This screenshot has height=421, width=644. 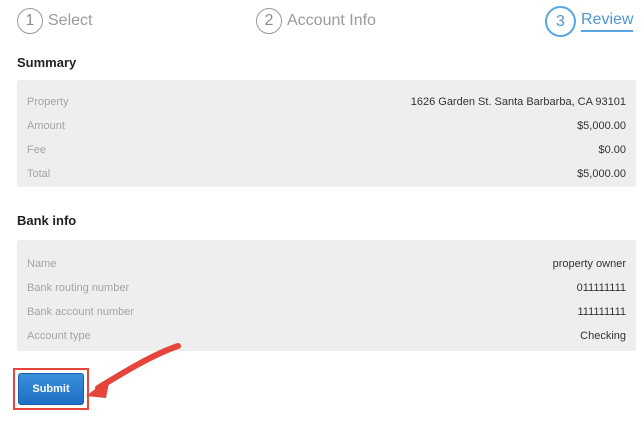 I want to click on step-progress: 1 Select 2 Account Info 3 Review, so click(x=322, y=22).